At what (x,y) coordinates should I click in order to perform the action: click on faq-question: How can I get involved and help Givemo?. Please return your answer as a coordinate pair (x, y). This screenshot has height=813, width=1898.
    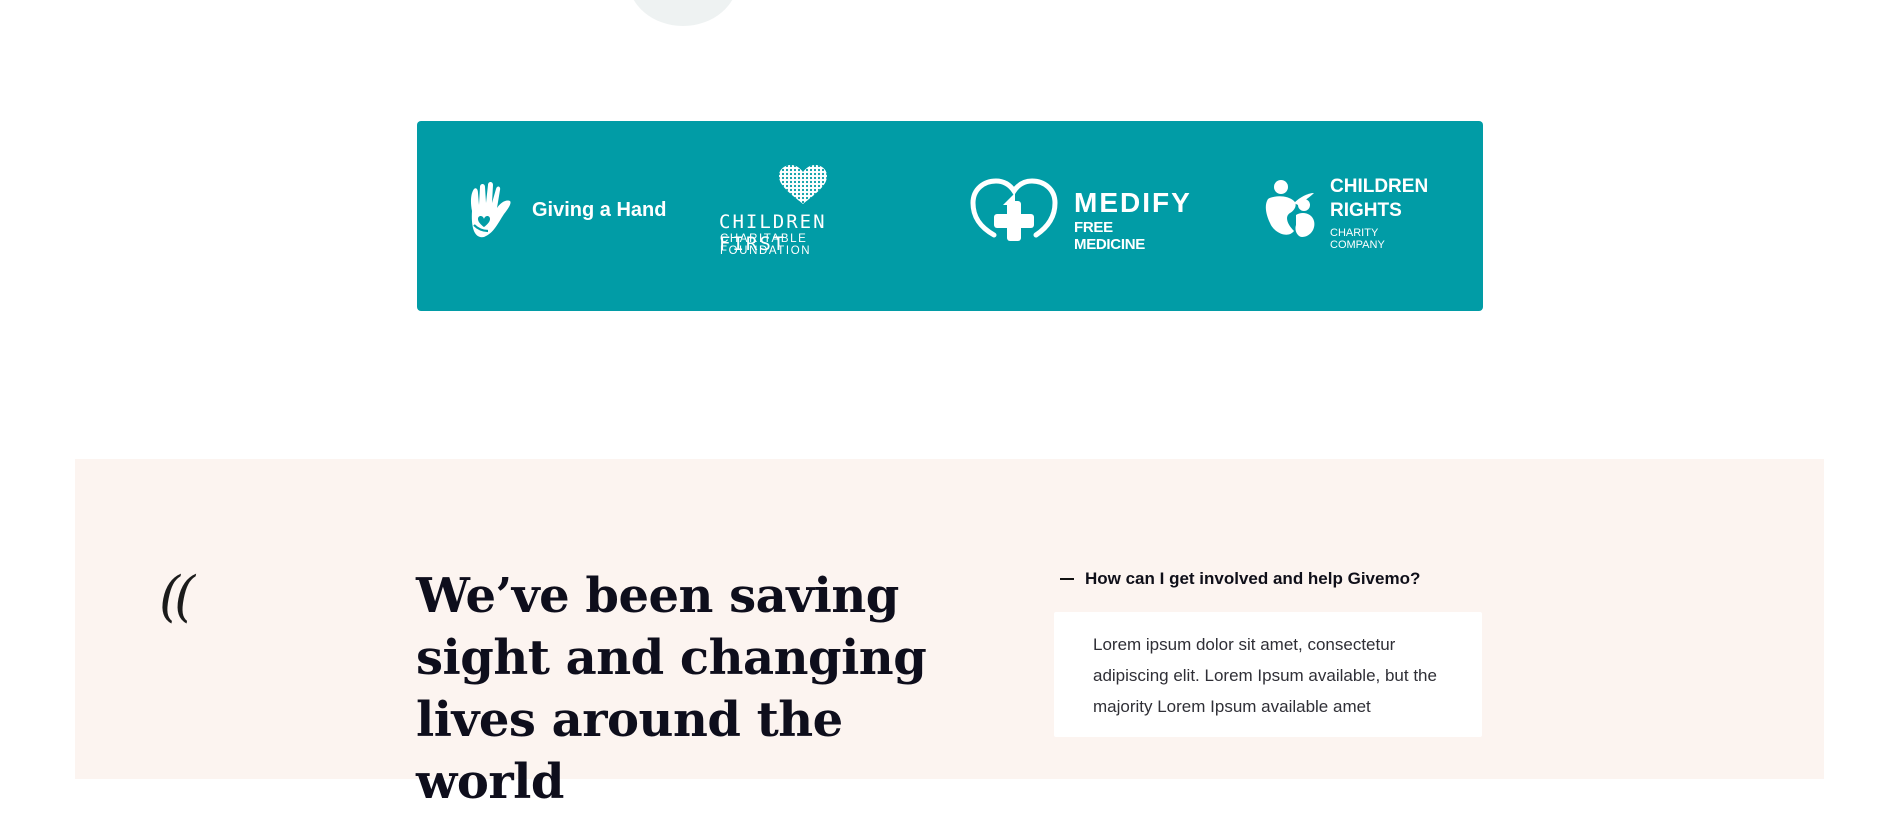
    Looking at the image, I should click on (1253, 578).